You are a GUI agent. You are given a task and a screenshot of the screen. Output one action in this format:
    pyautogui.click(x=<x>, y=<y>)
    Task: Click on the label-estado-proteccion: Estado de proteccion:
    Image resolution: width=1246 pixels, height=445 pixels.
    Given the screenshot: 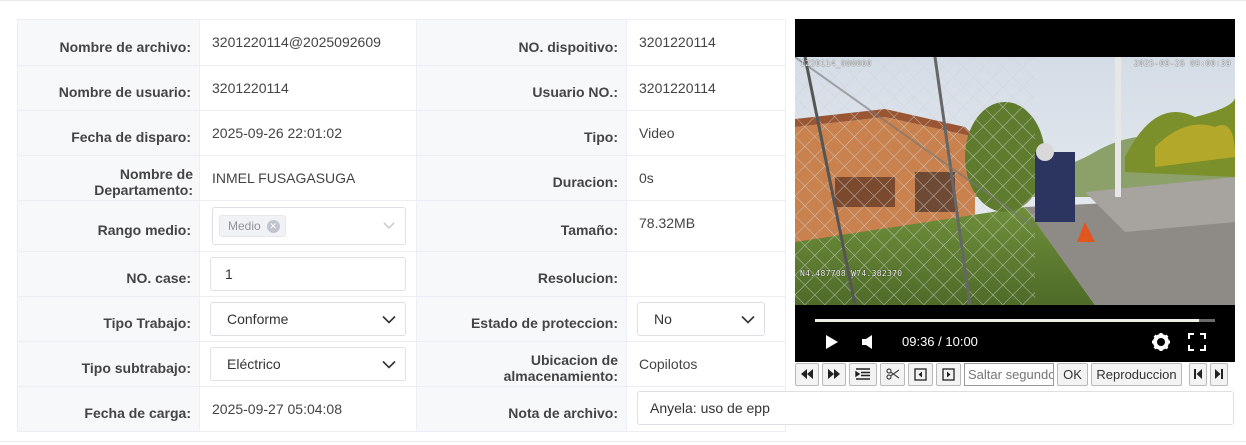 What is the action you would take?
    pyautogui.click(x=521, y=319)
    